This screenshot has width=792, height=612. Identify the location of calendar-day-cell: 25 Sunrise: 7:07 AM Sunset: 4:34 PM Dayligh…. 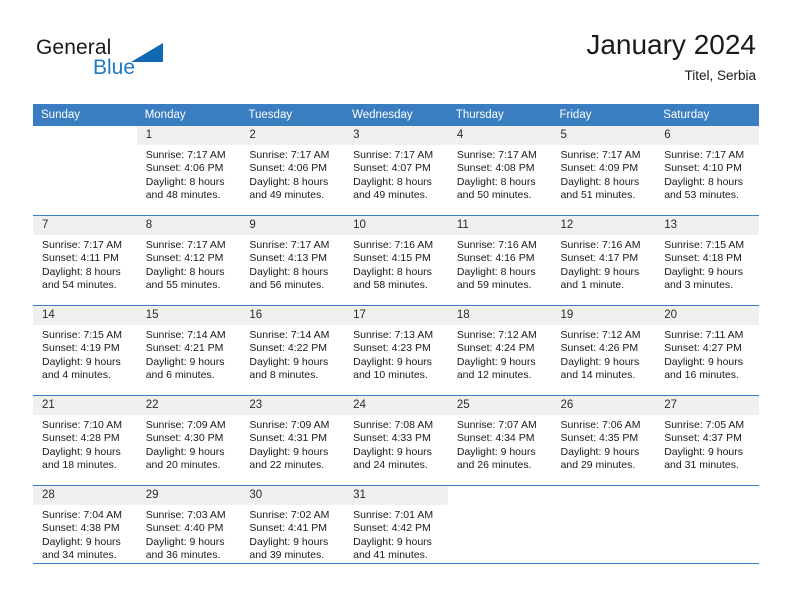
(499, 440).